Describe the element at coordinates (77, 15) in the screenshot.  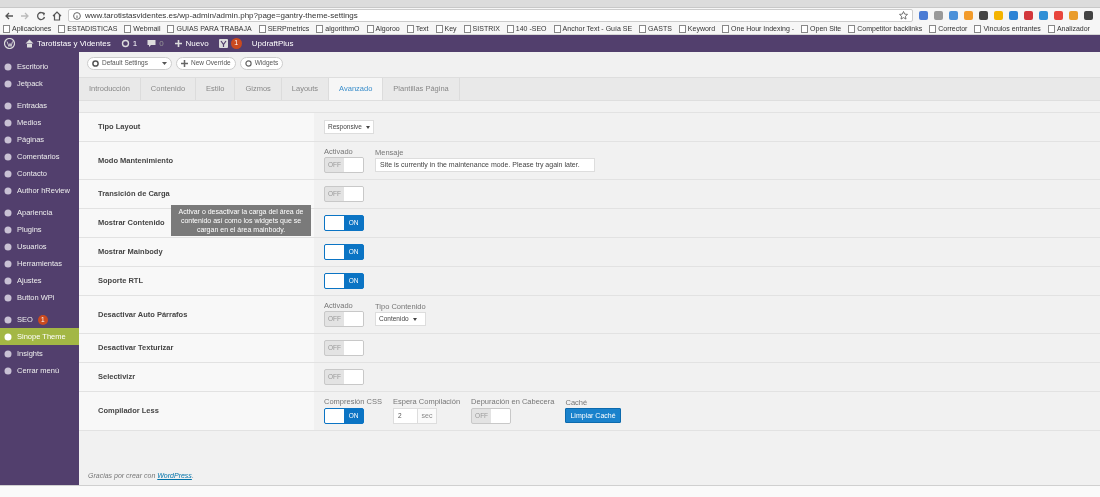
I see `info-icon` at that location.